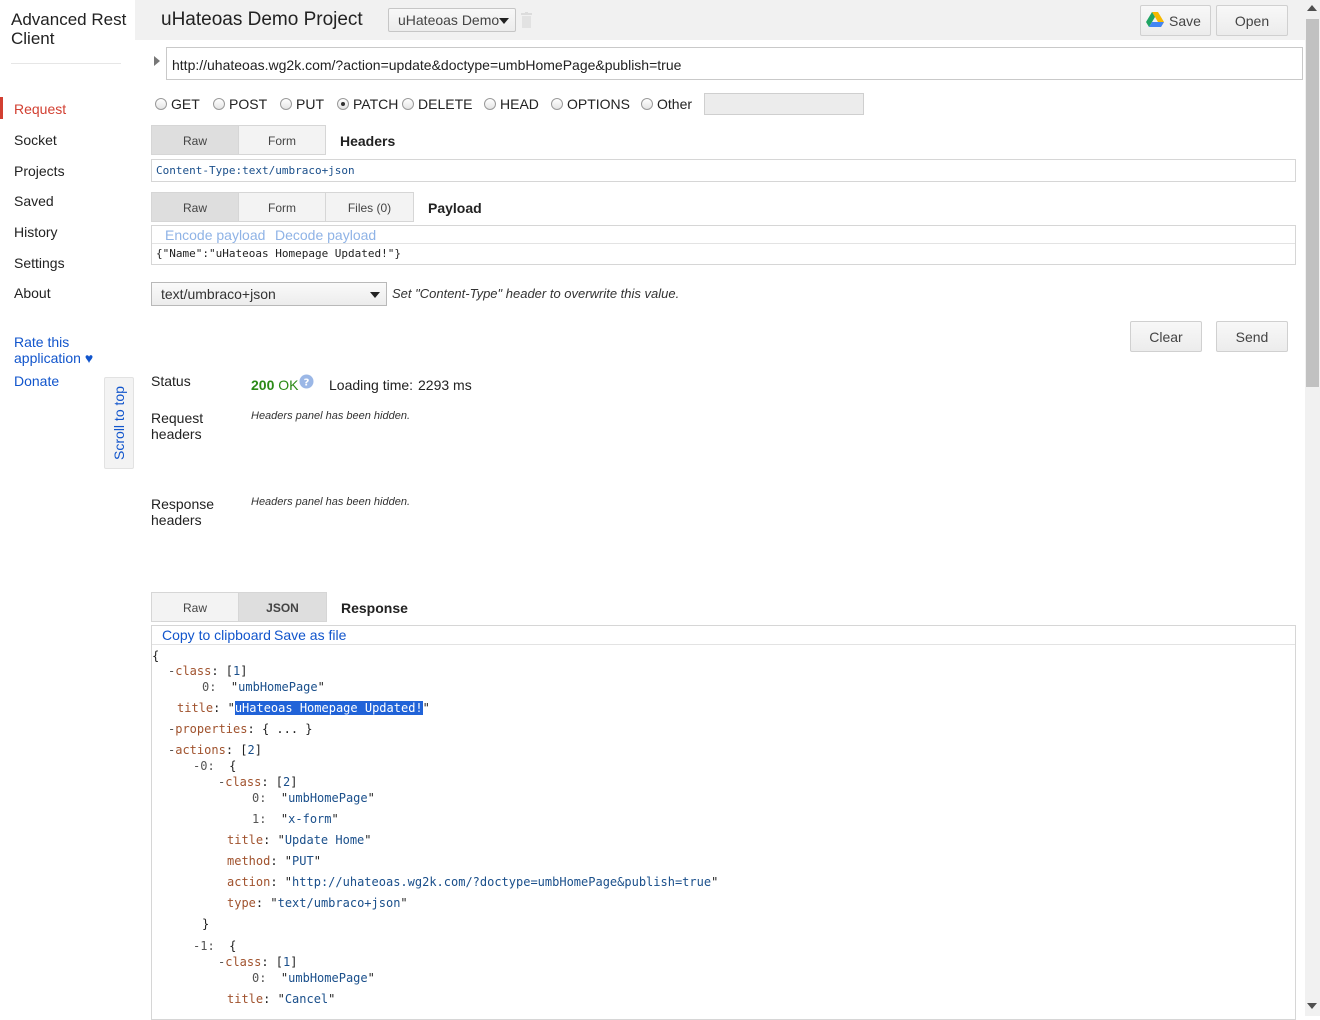  Describe the element at coordinates (369, 207) in the screenshot. I see `payload-tab-files: Files (0)` at that location.